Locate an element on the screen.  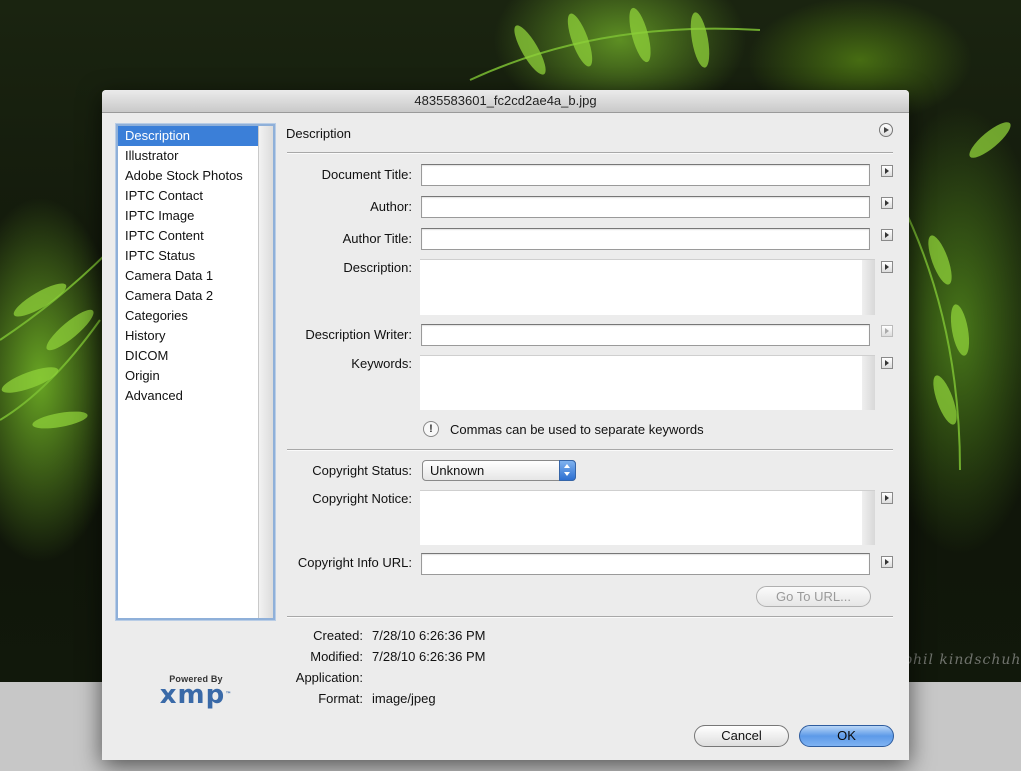
cancel-button: Cancel is located at coordinates (741, 736).